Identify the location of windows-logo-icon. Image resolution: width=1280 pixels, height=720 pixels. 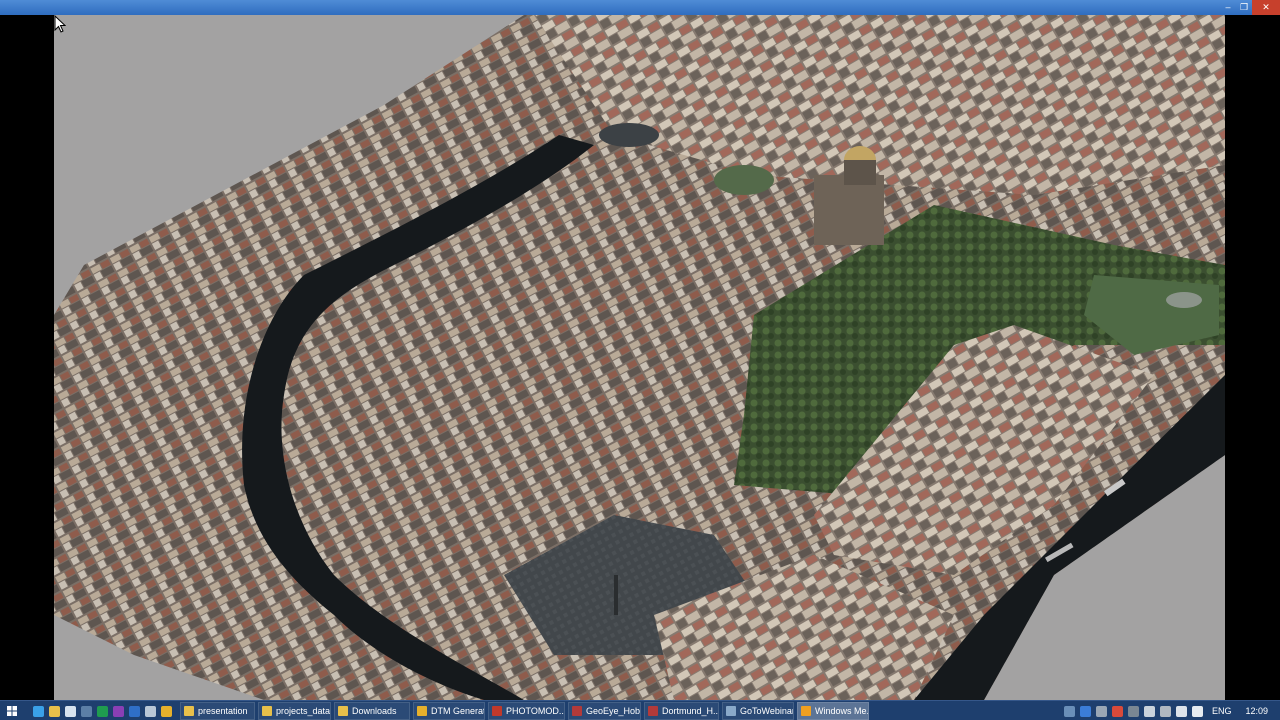
(12, 711).